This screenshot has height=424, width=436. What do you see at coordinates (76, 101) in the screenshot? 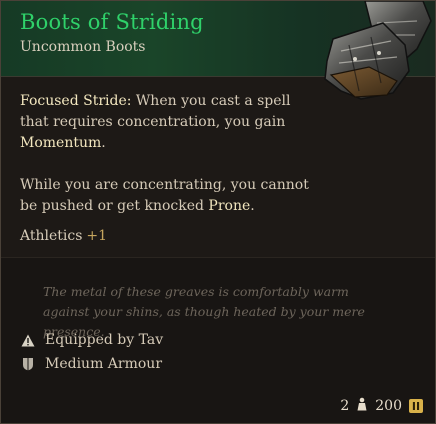
I see `effect-name: Focused Stride:` at bounding box center [76, 101].